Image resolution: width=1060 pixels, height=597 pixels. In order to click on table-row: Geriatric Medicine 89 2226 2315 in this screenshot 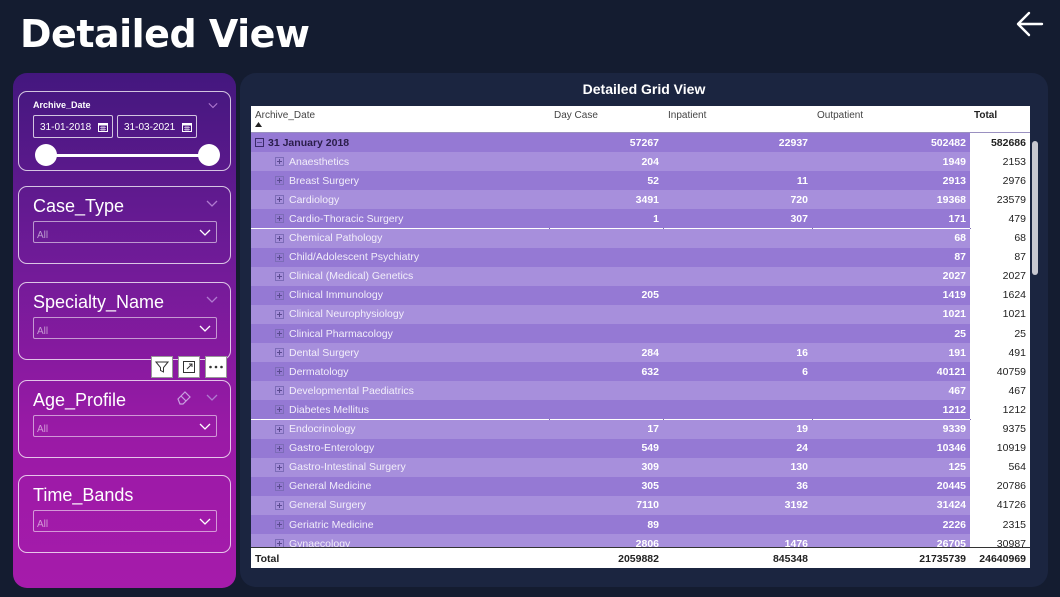, I will do `click(640, 525)`.